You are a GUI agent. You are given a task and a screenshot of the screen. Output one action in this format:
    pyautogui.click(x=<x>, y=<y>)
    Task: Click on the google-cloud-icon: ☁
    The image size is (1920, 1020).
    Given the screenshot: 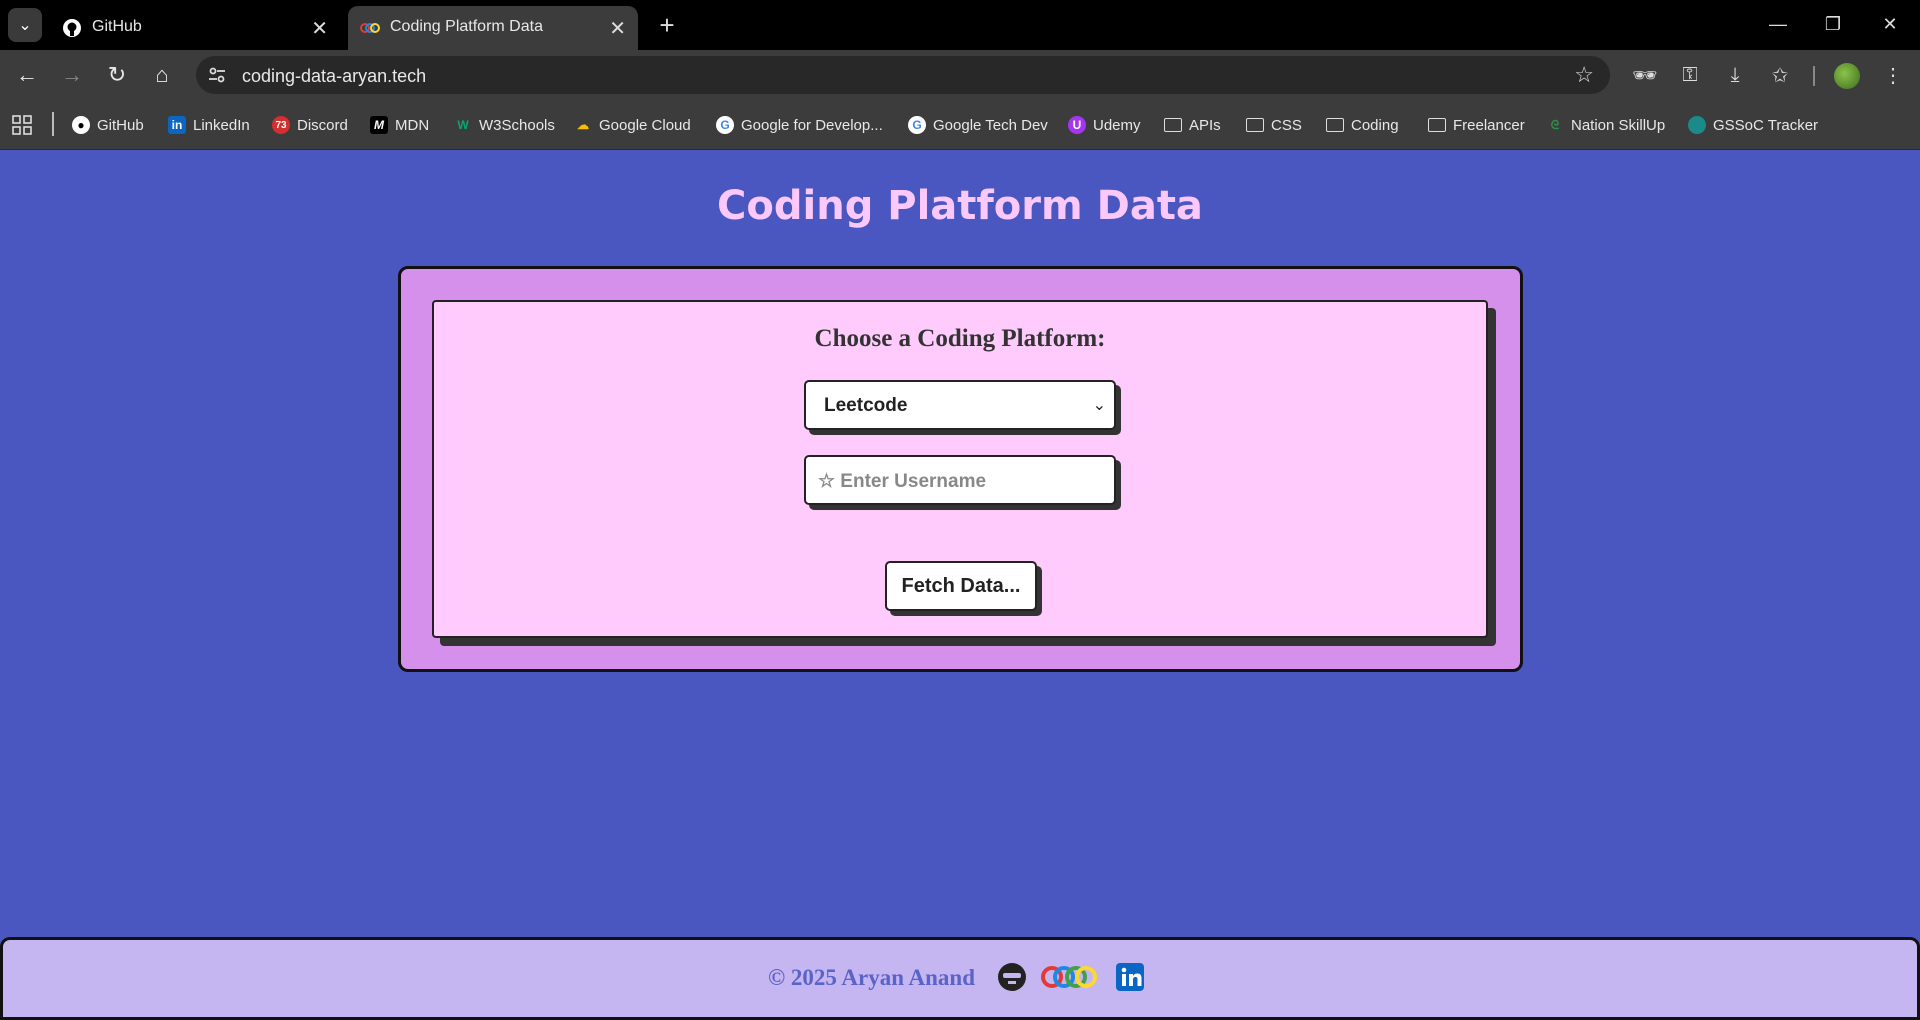 What is the action you would take?
    pyautogui.click(x=583, y=125)
    